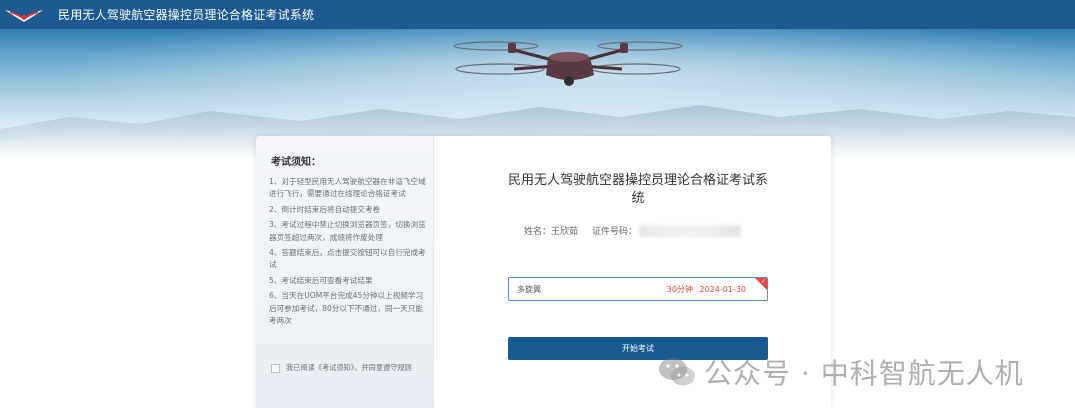  I want to click on watermark-text: 公众号 · 中科智航无人机, so click(864, 373).